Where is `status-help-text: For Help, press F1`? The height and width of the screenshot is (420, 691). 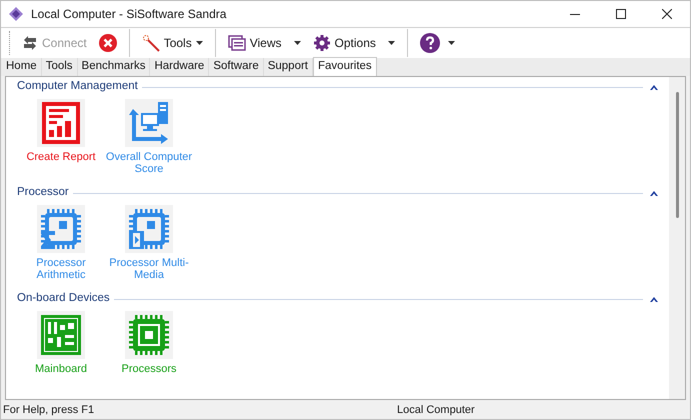 status-help-text: For Help, press F1 is located at coordinates (49, 410).